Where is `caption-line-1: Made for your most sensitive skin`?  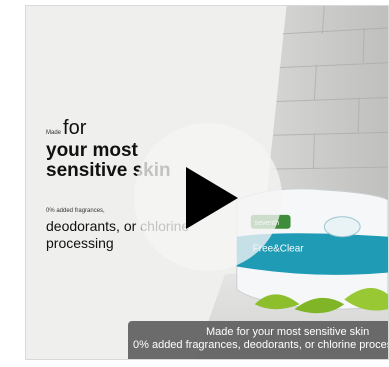 caption-line-1: Made for your most sensitive skin is located at coordinates (288, 332).